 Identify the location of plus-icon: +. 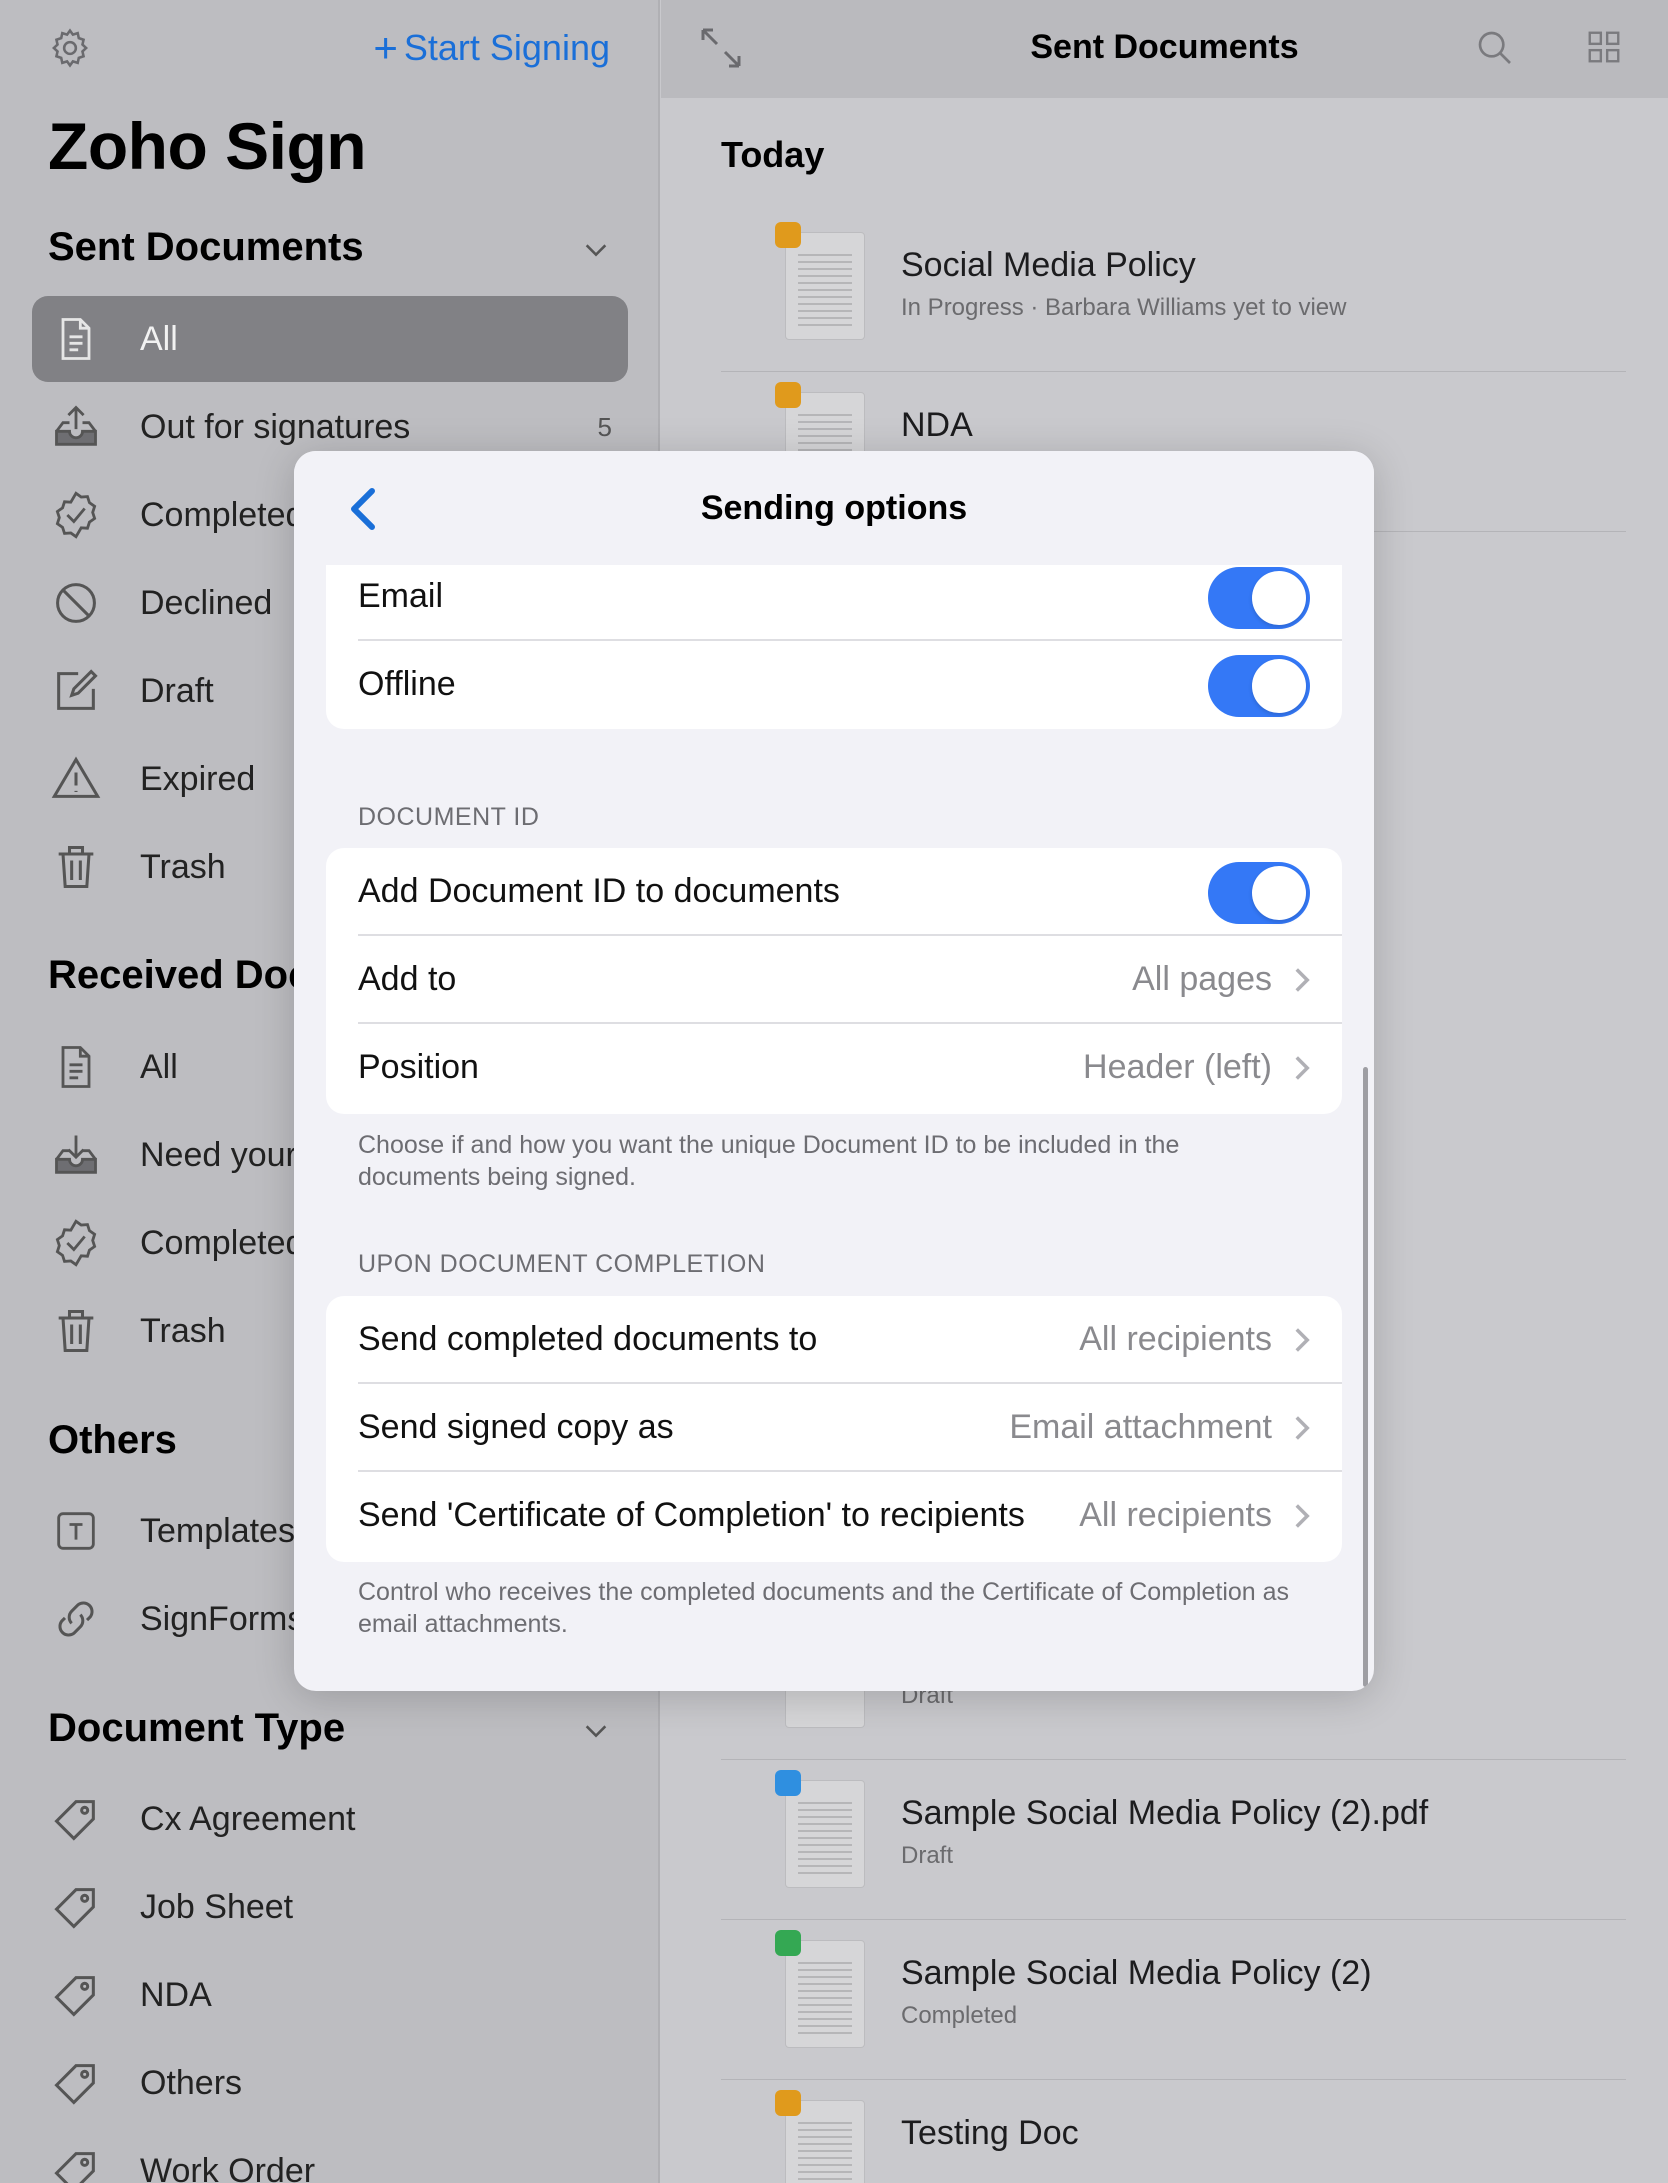
(385, 47).